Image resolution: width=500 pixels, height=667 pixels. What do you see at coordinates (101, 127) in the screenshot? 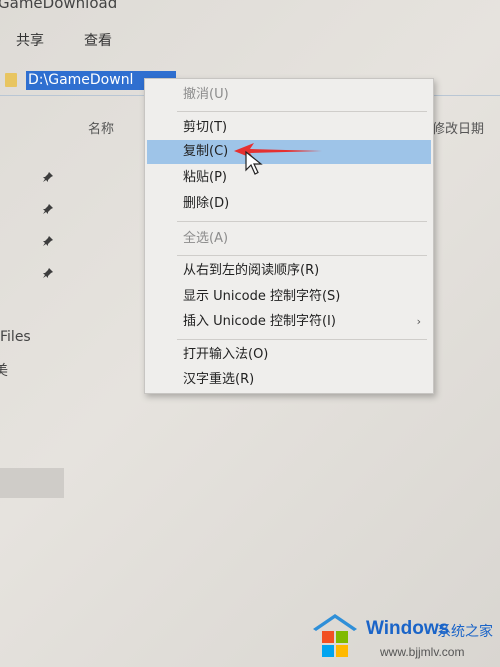
I see `column-header-name: 名称` at bounding box center [101, 127].